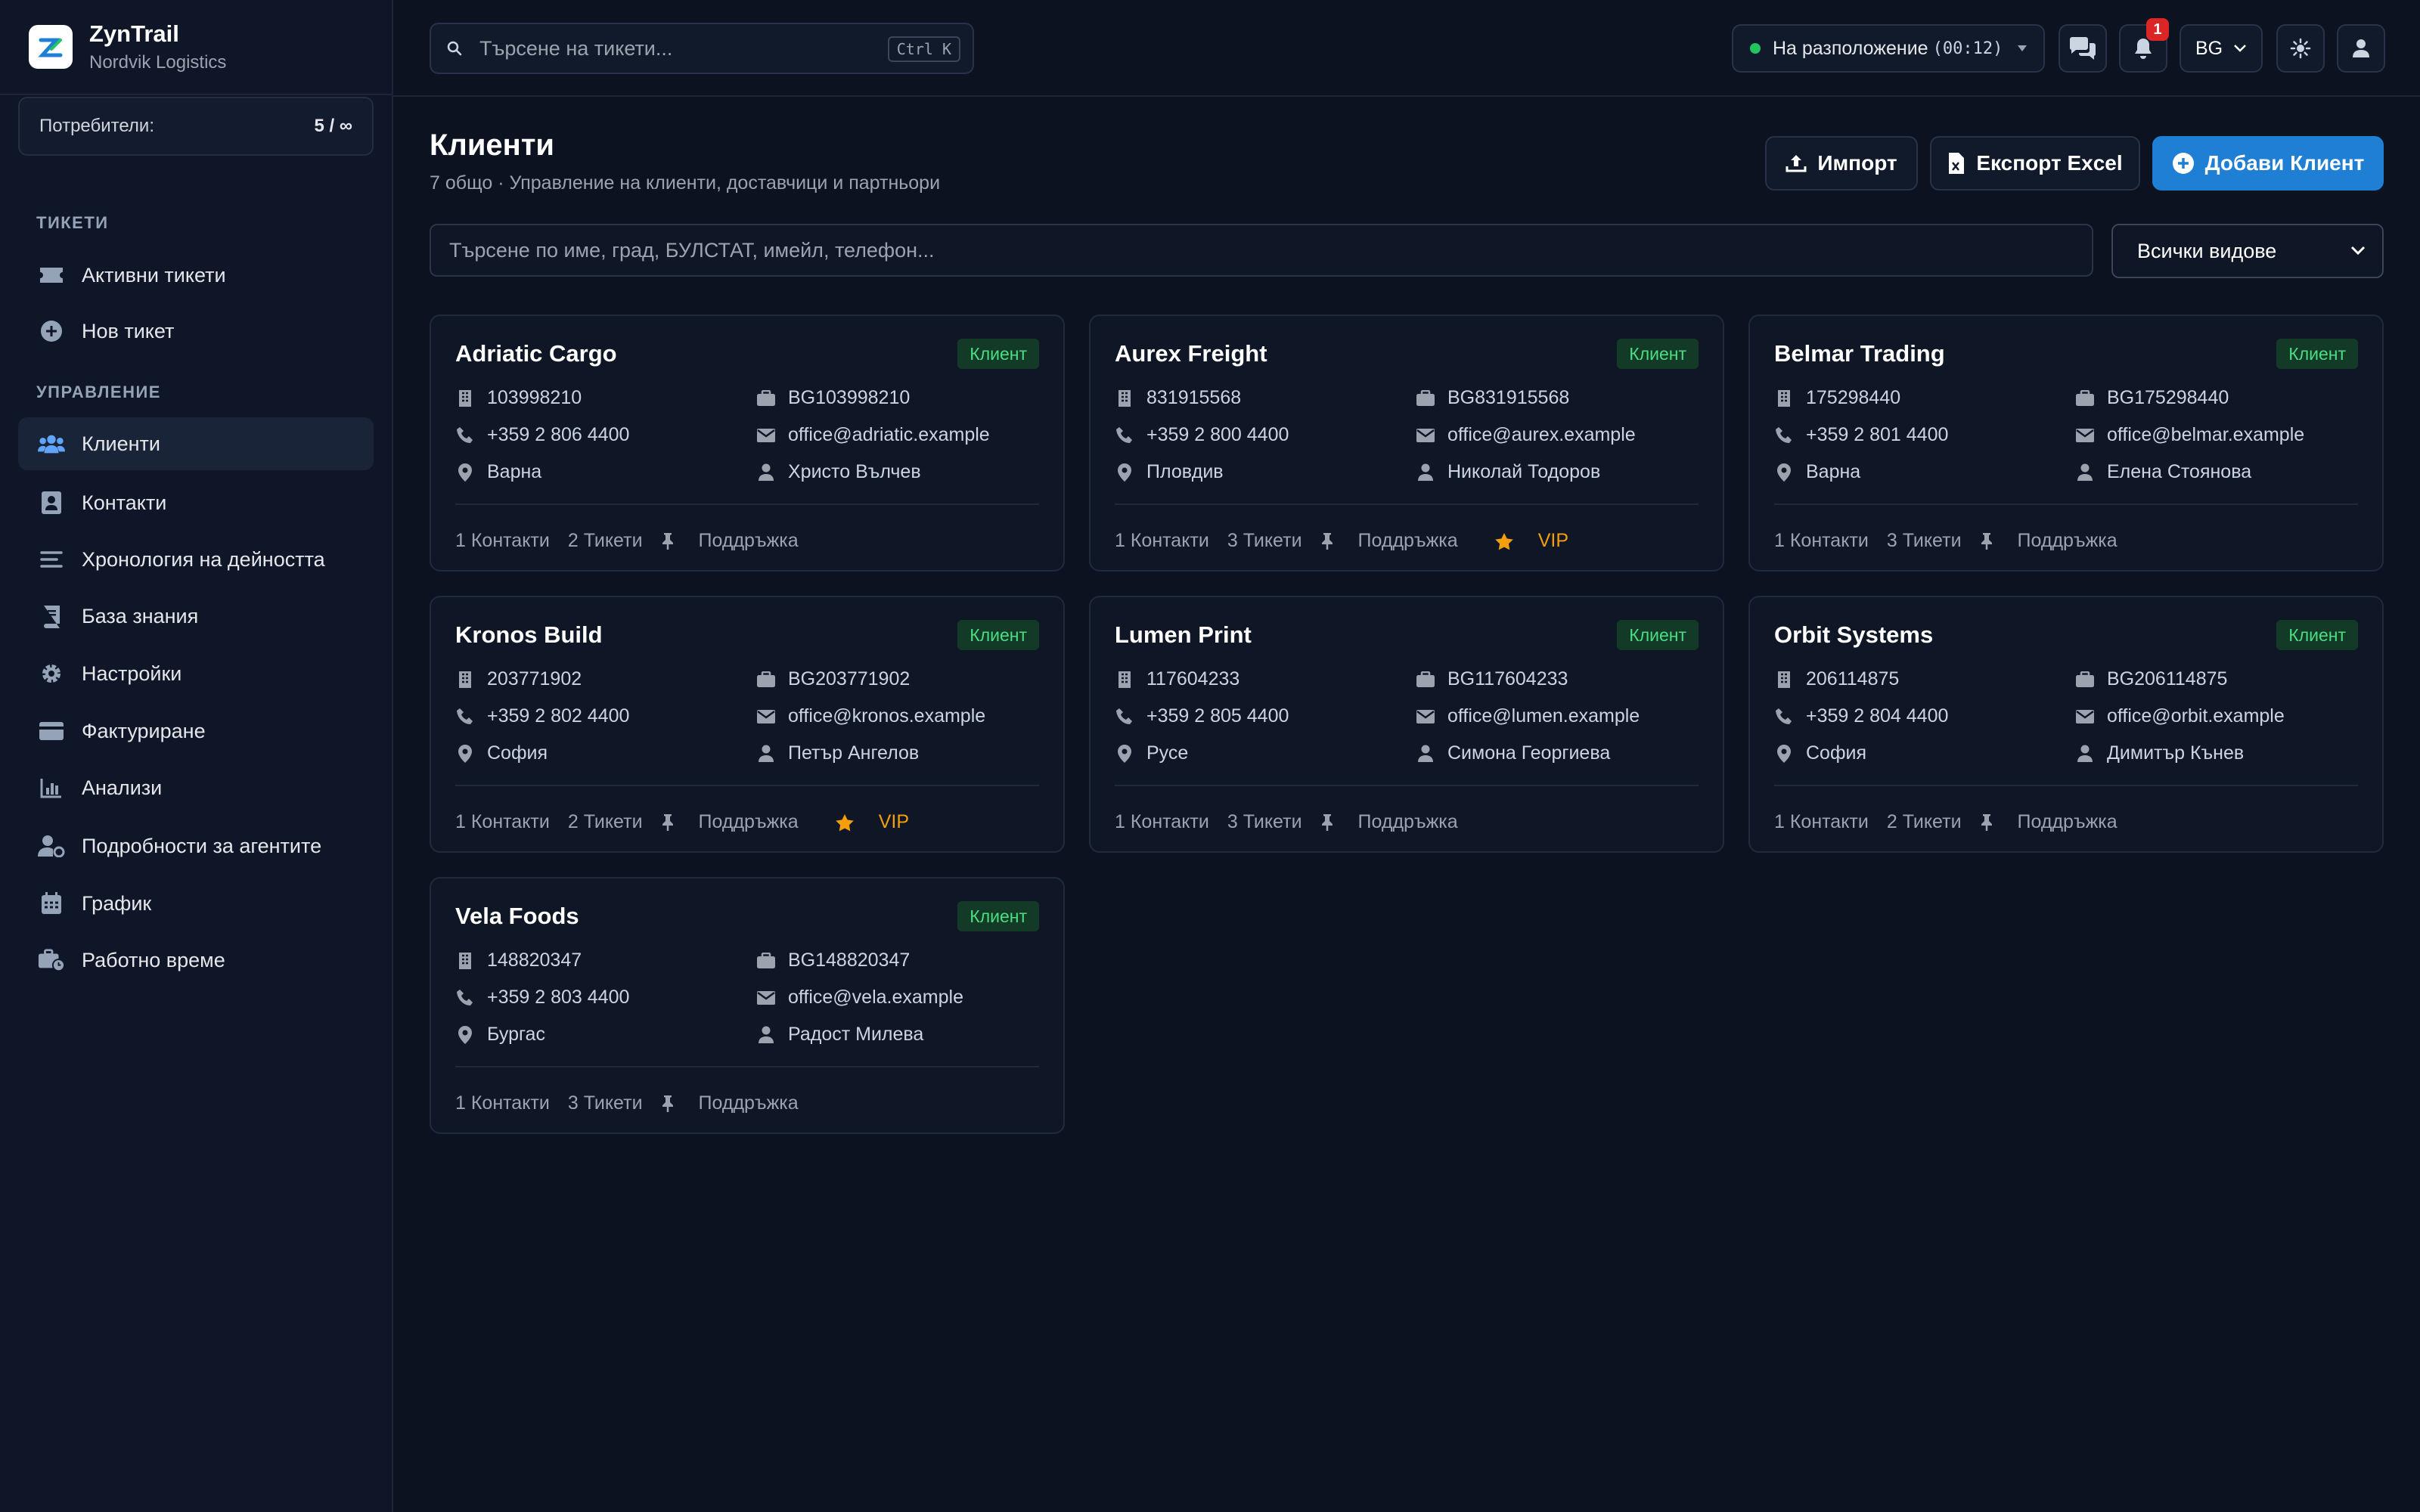  Describe the element at coordinates (2180, 716) in the screenshot. I see `client-email: office@orbit.example` at that location.